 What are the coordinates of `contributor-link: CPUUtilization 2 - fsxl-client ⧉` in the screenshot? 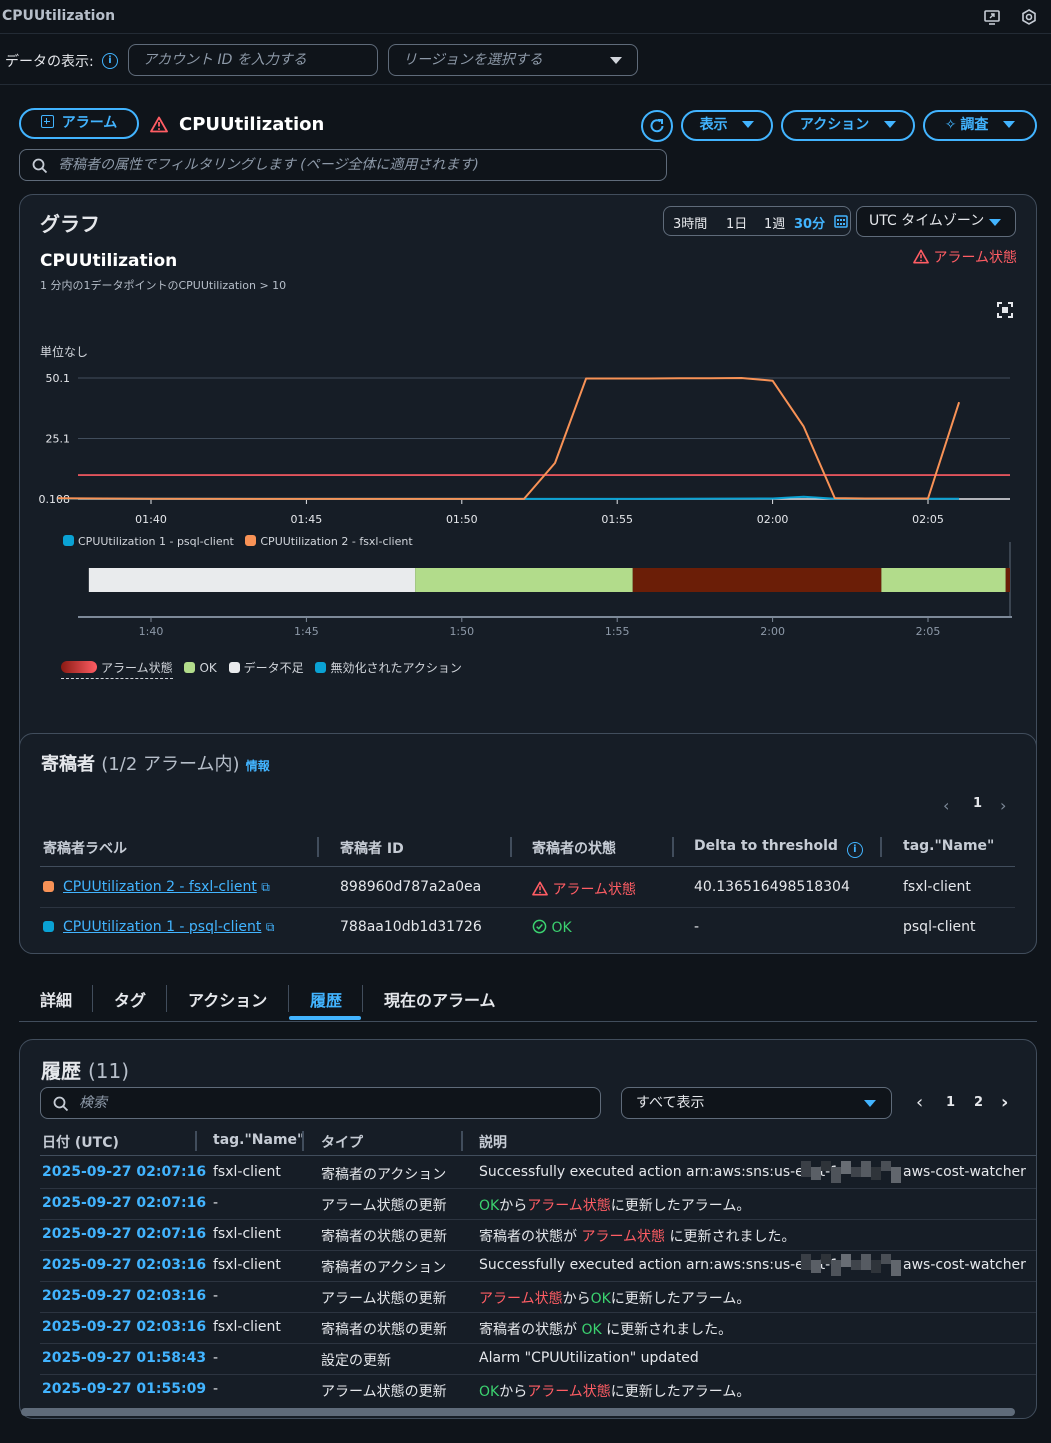 It's located at (166, 887).